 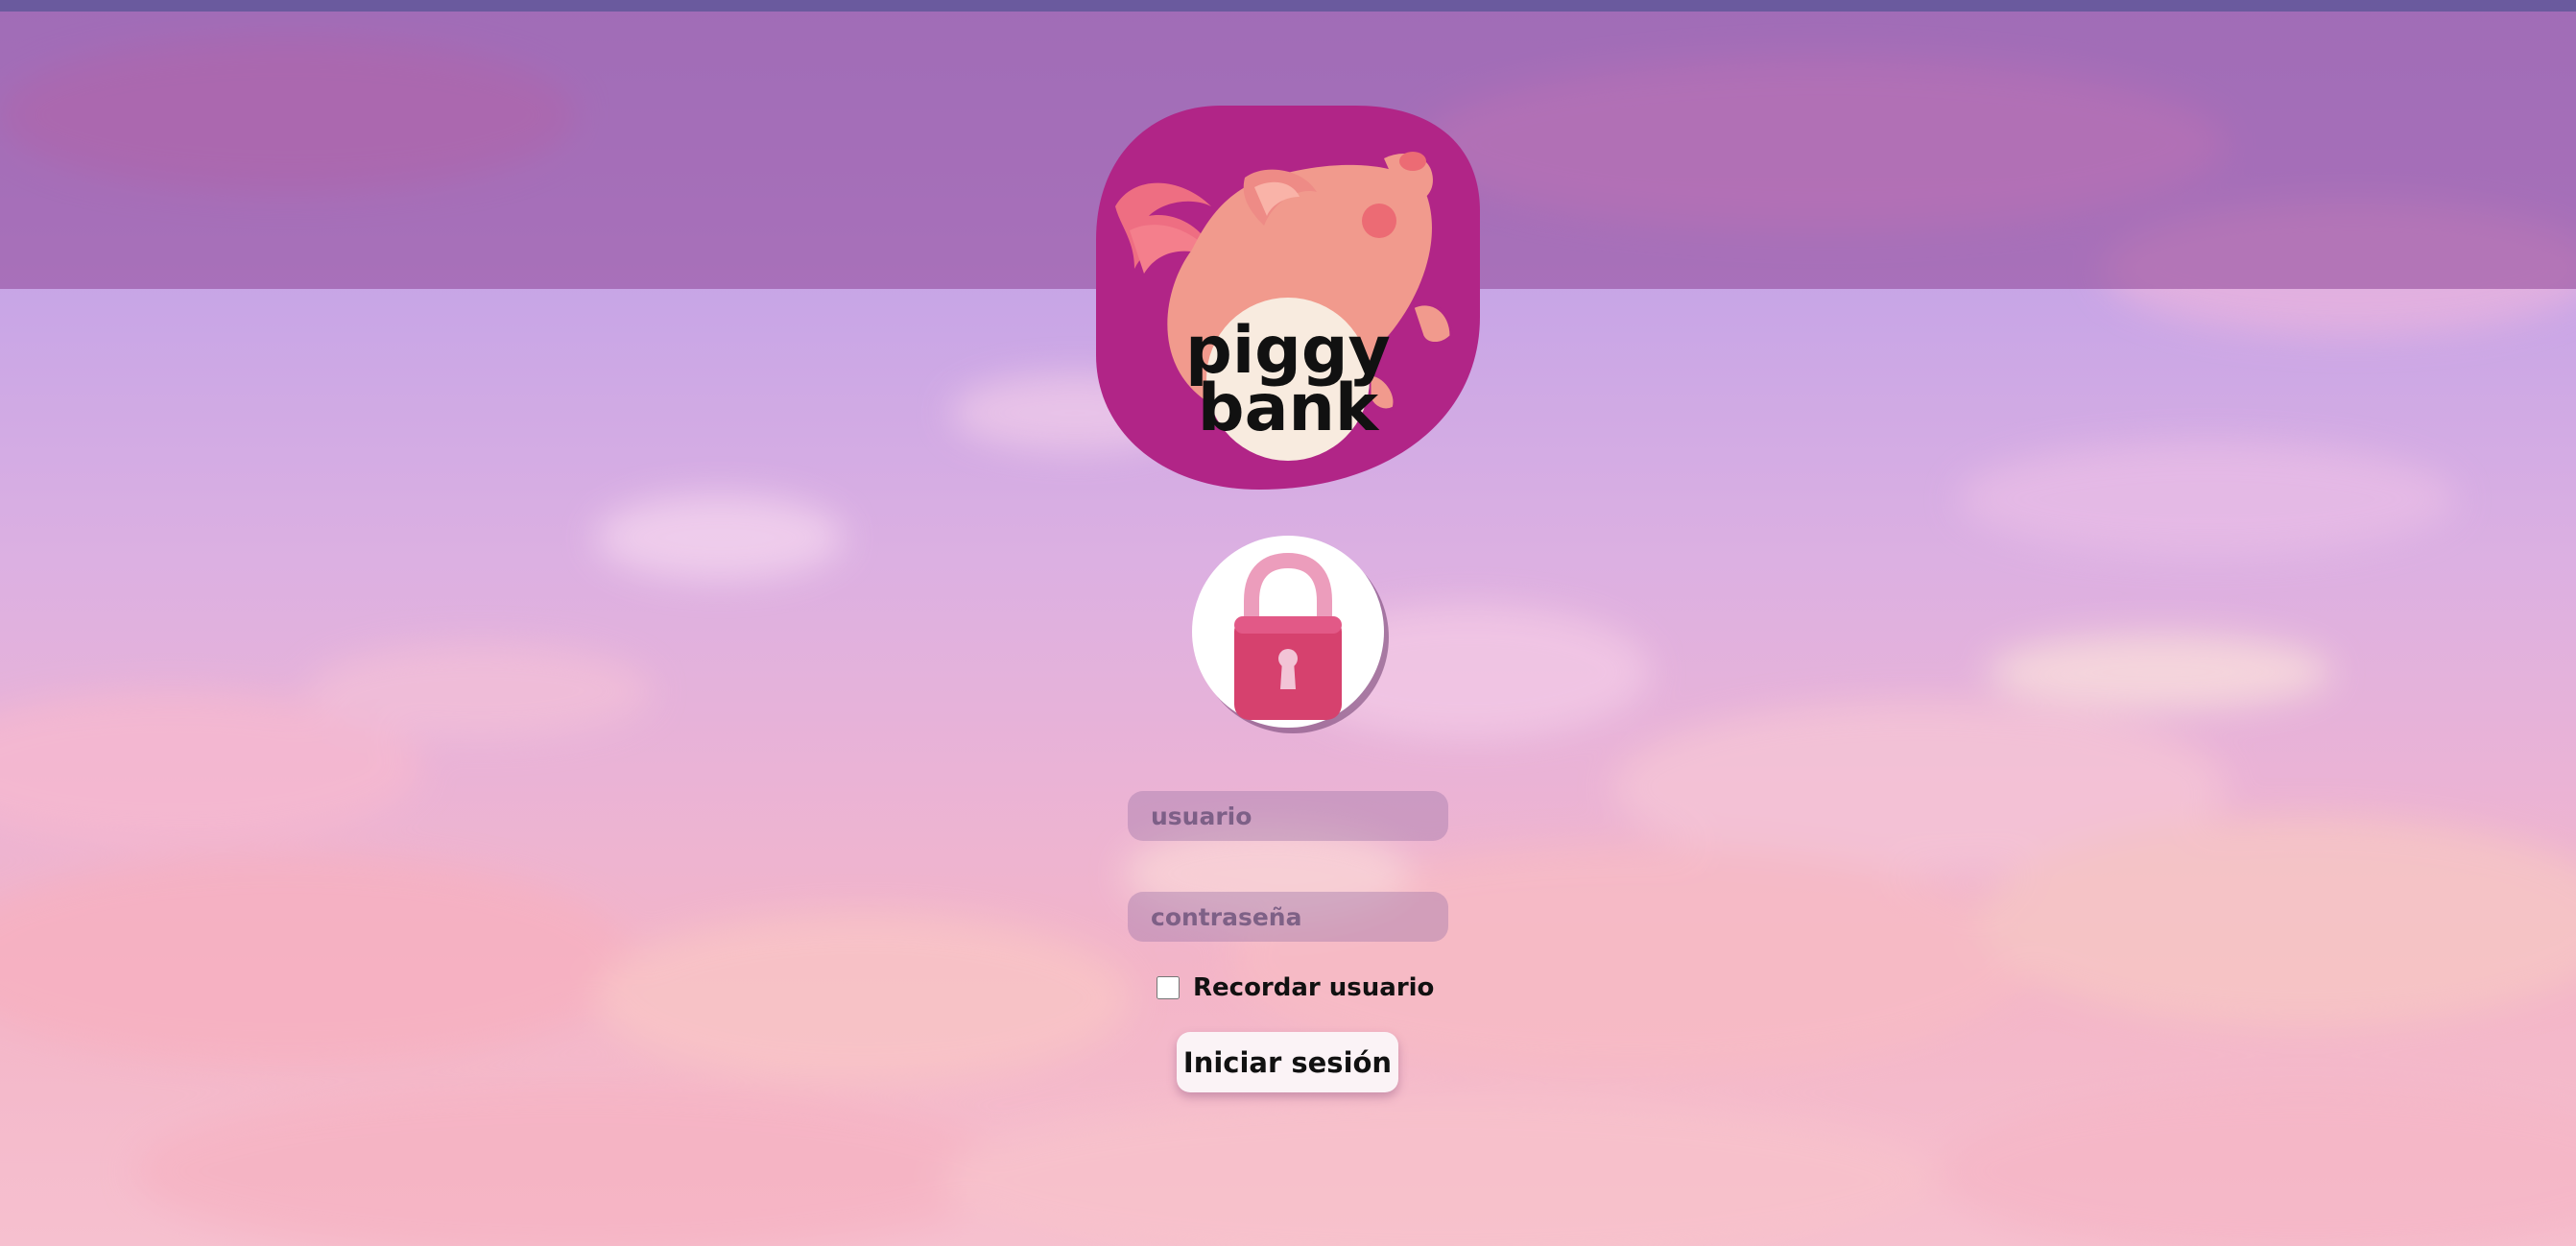 What do you see at coordinates (1288, 816) in the screenshot?
I see `username-input` at bounding box center [1288, 816].